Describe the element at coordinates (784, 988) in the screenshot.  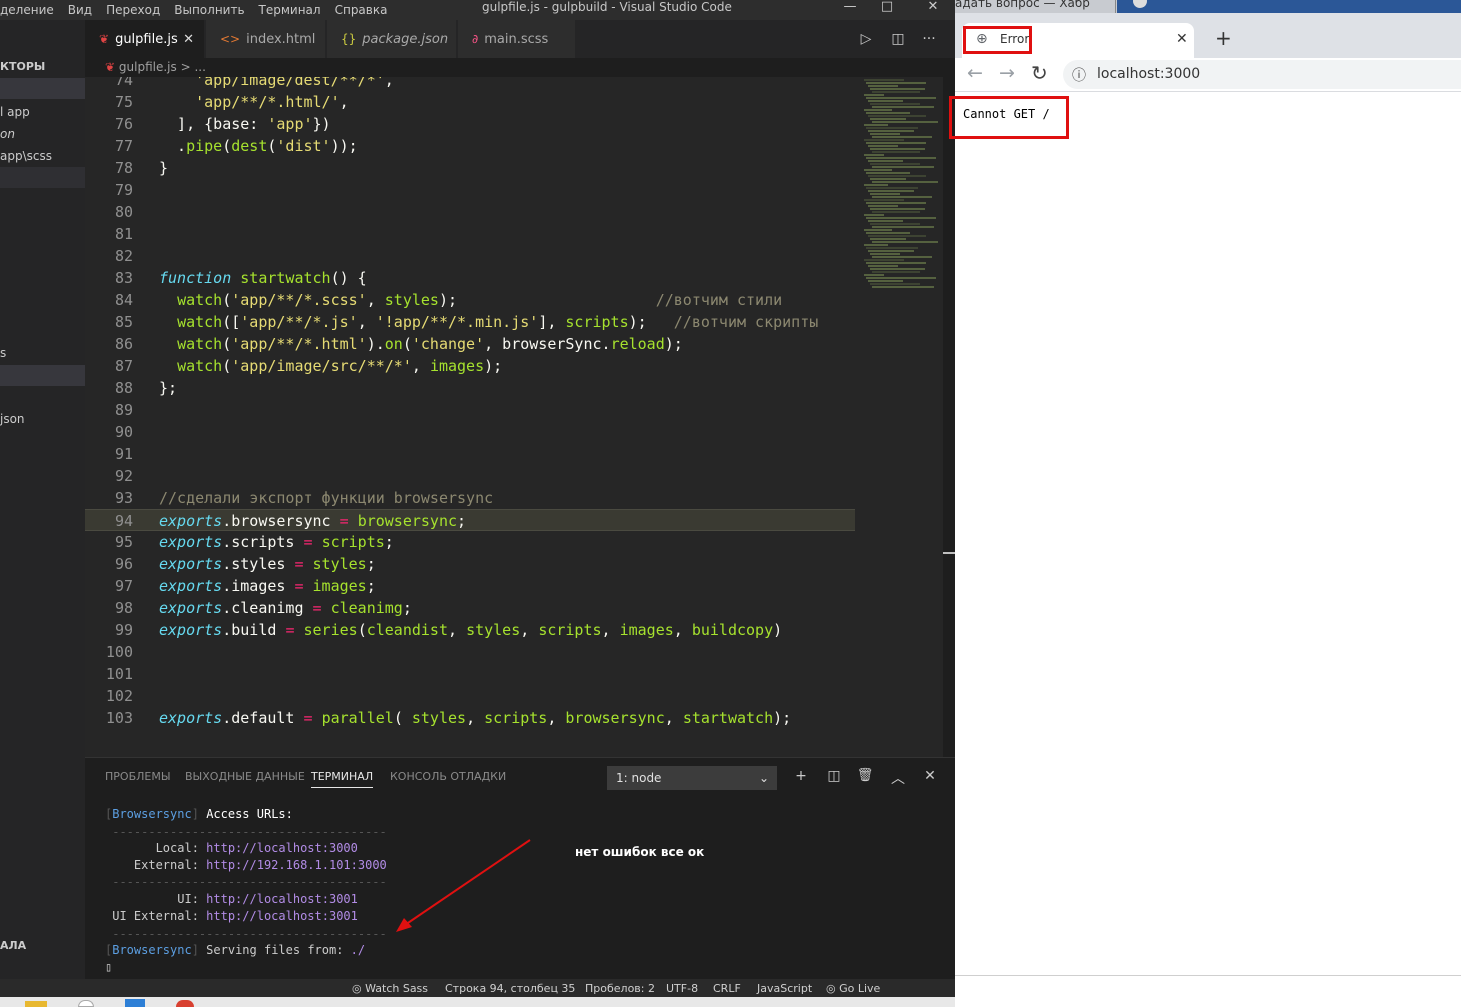
I see `language-mode: JavaScript` at that location.